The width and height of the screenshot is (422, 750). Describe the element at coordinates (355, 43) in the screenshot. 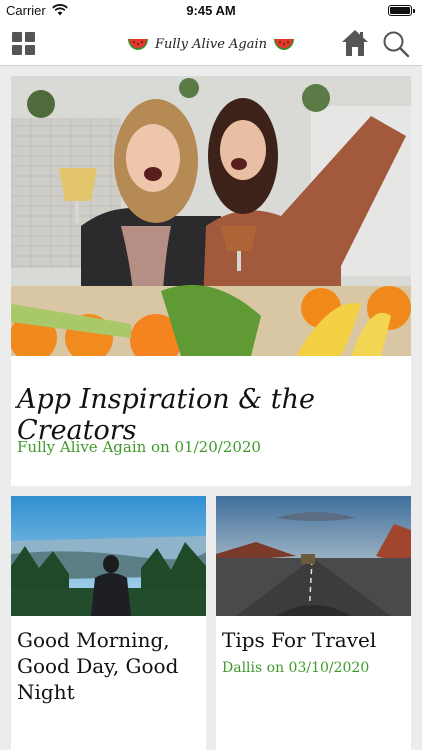

I see `home-icon` at that location.